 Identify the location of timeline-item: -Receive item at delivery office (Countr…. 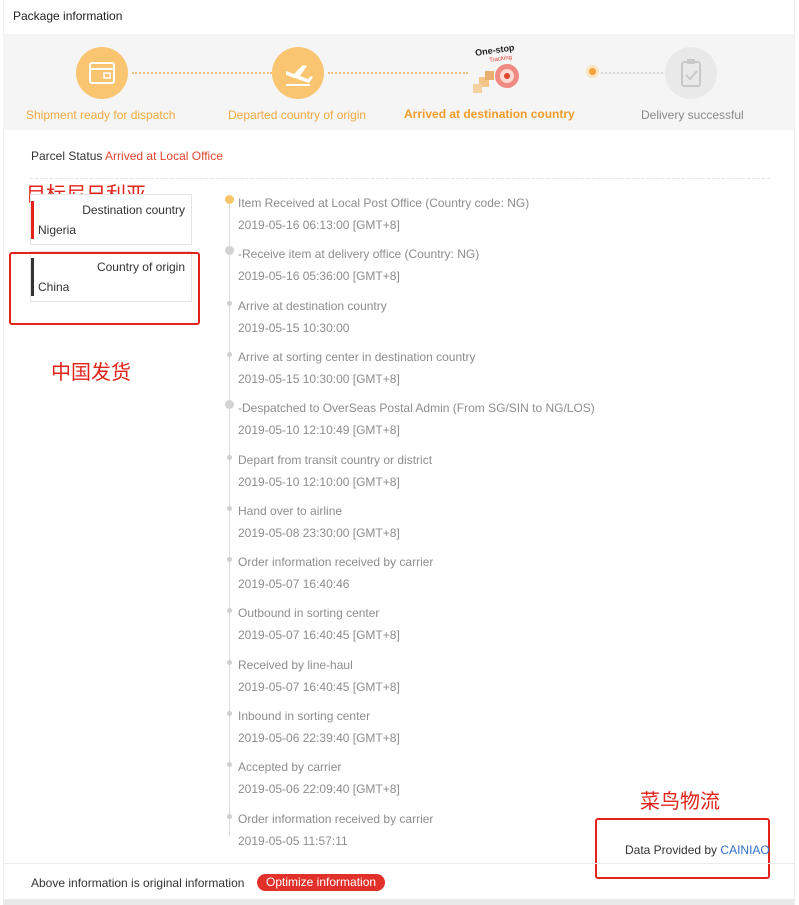
(441, 264).